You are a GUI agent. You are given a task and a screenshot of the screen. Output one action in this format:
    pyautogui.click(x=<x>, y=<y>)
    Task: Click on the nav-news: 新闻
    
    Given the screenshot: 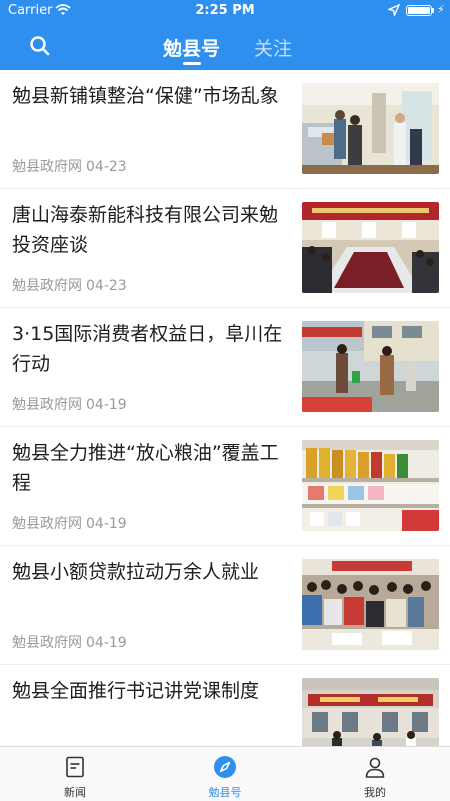 What is the action you would take?
    pyautogui.click(x=75, y=774)
    